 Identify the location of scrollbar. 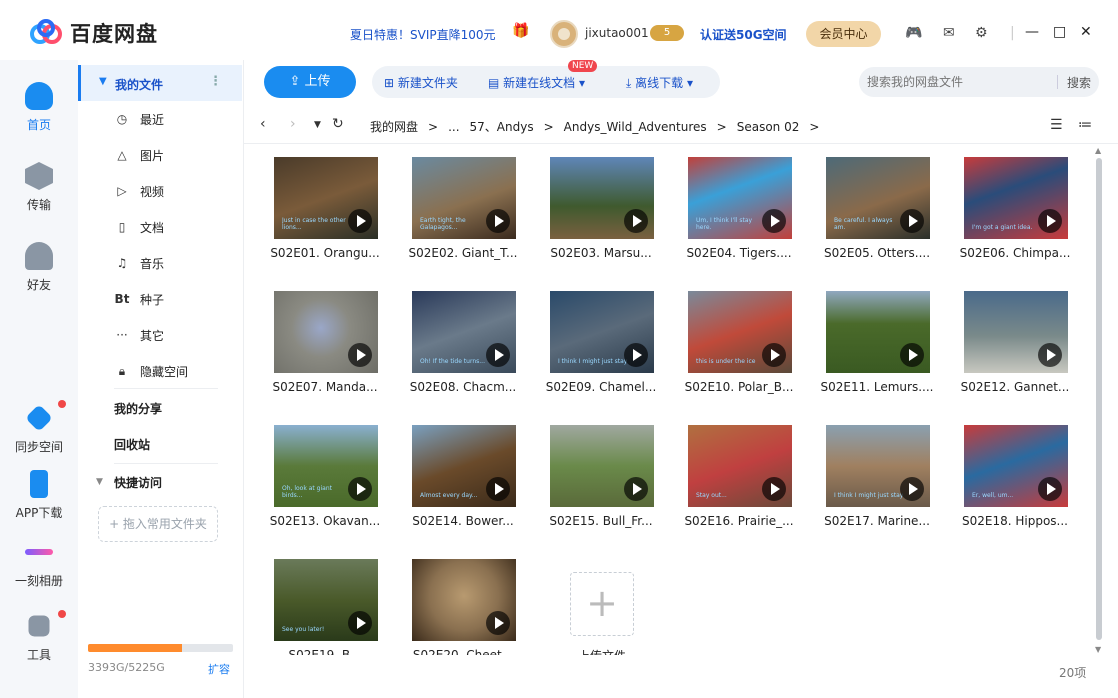
(1099, 399).